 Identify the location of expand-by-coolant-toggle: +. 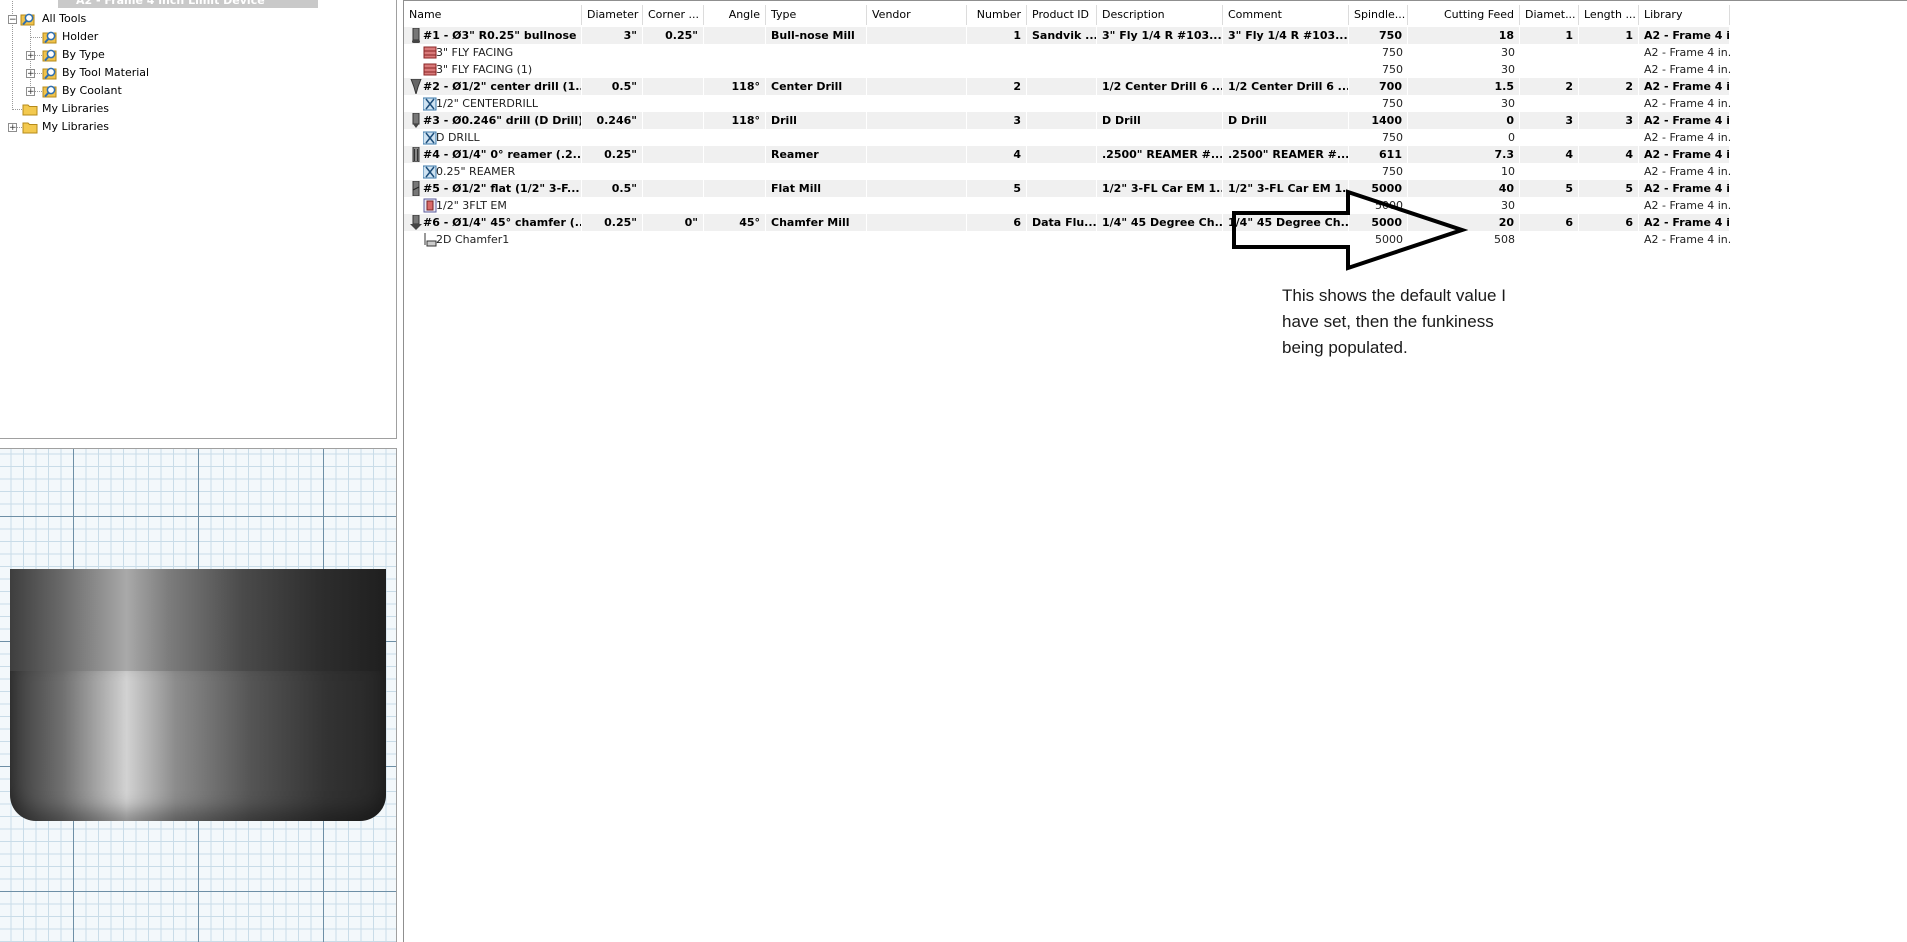
(30, 92).